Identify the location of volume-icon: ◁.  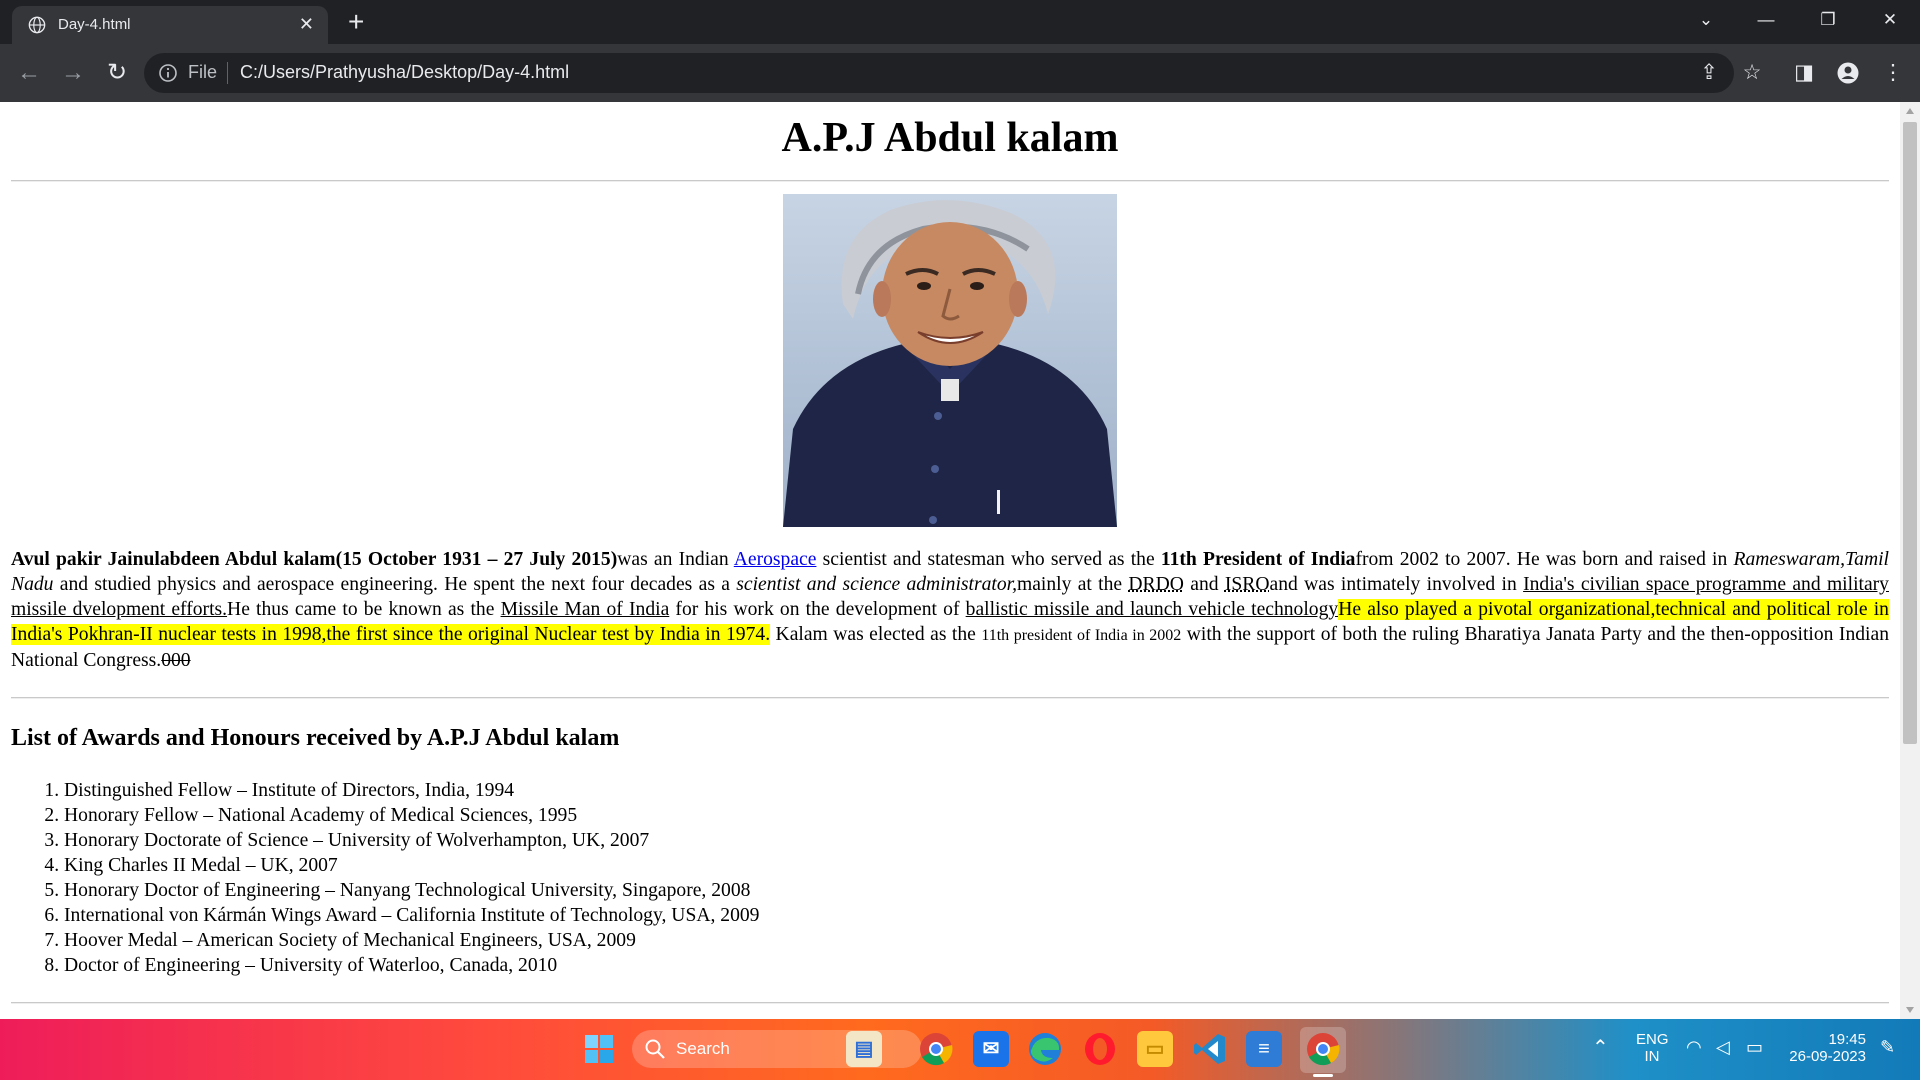
(1723, 1047).